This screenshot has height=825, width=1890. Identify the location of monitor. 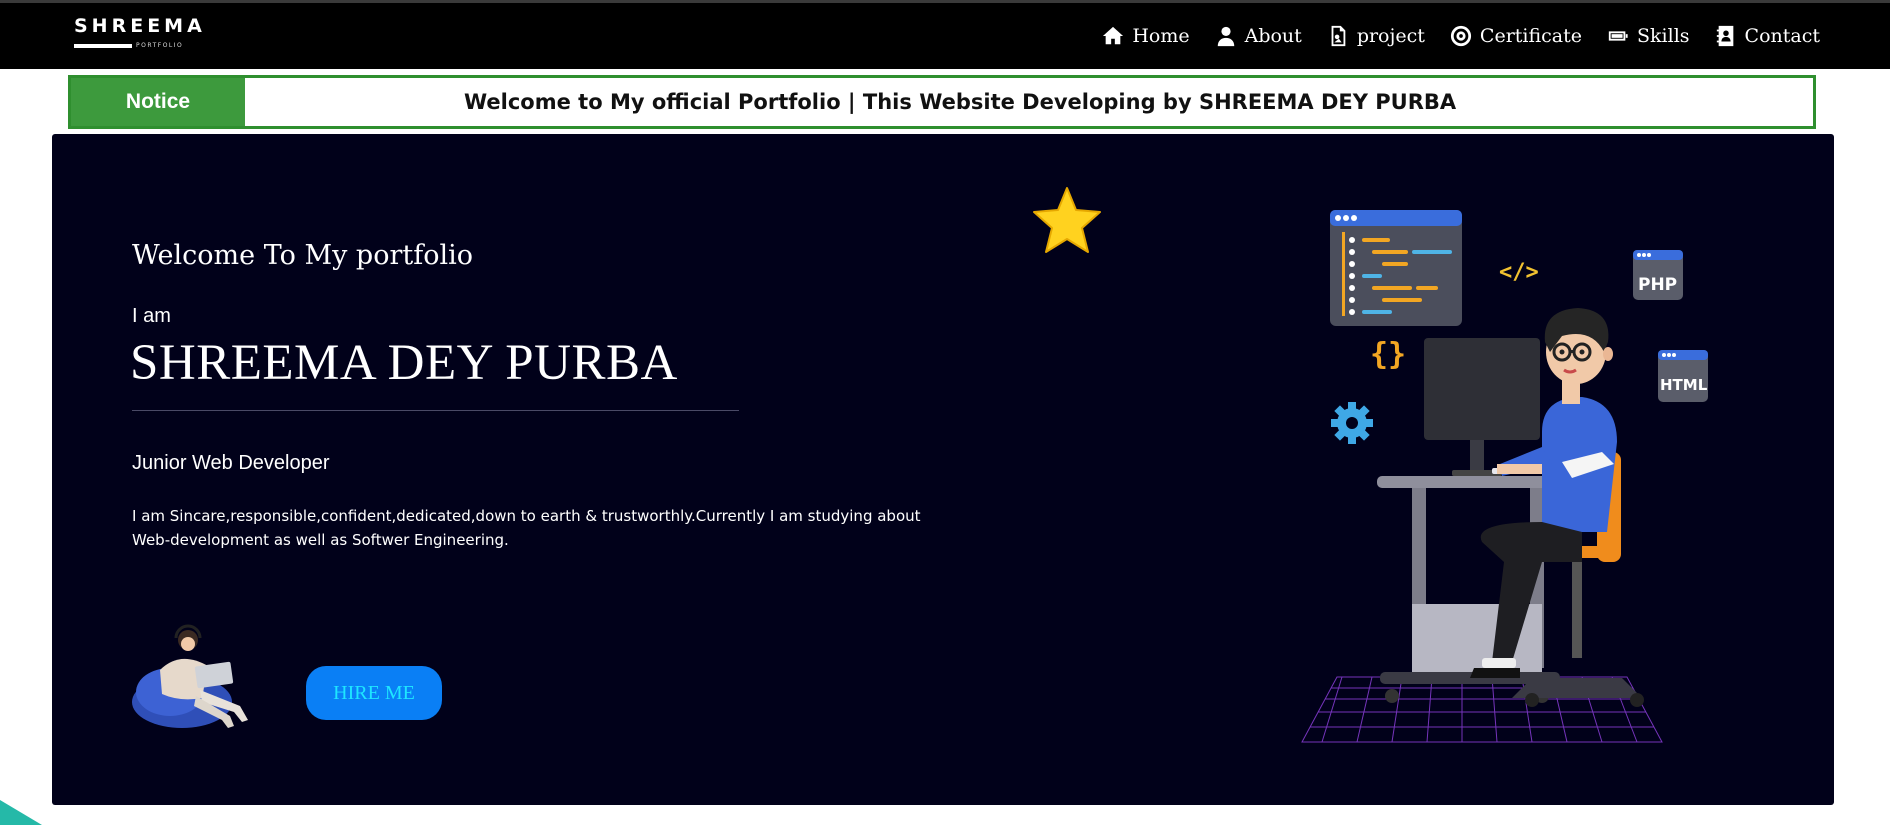
(1482, 389).